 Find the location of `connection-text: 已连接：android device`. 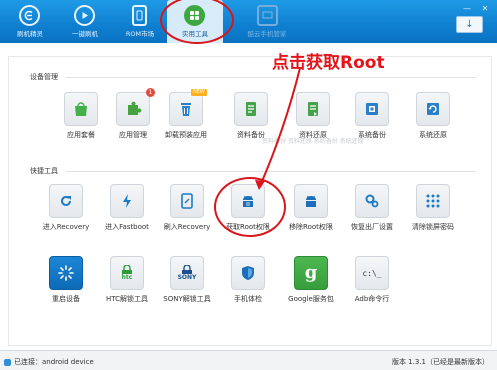

connection-text: 已连接：android device is located at coordinates (54, 362).